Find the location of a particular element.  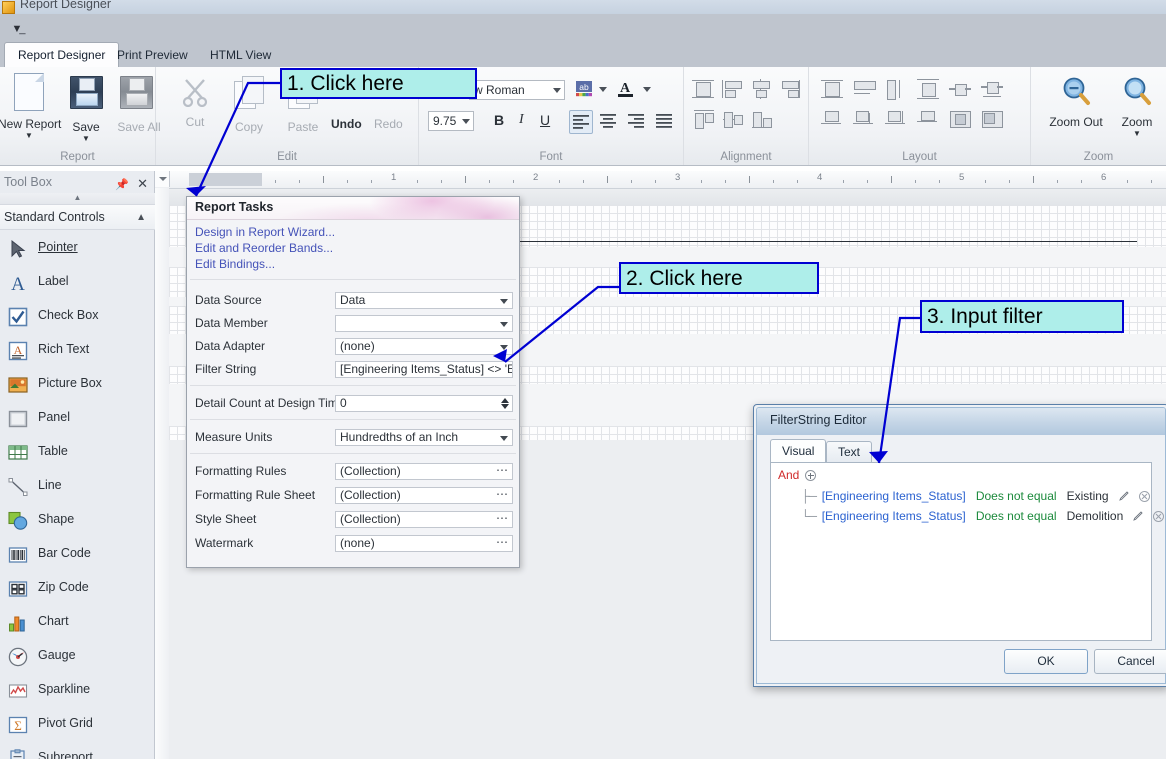

toolbox-item-pointer: Pointer is located at coordinates (77, 247).